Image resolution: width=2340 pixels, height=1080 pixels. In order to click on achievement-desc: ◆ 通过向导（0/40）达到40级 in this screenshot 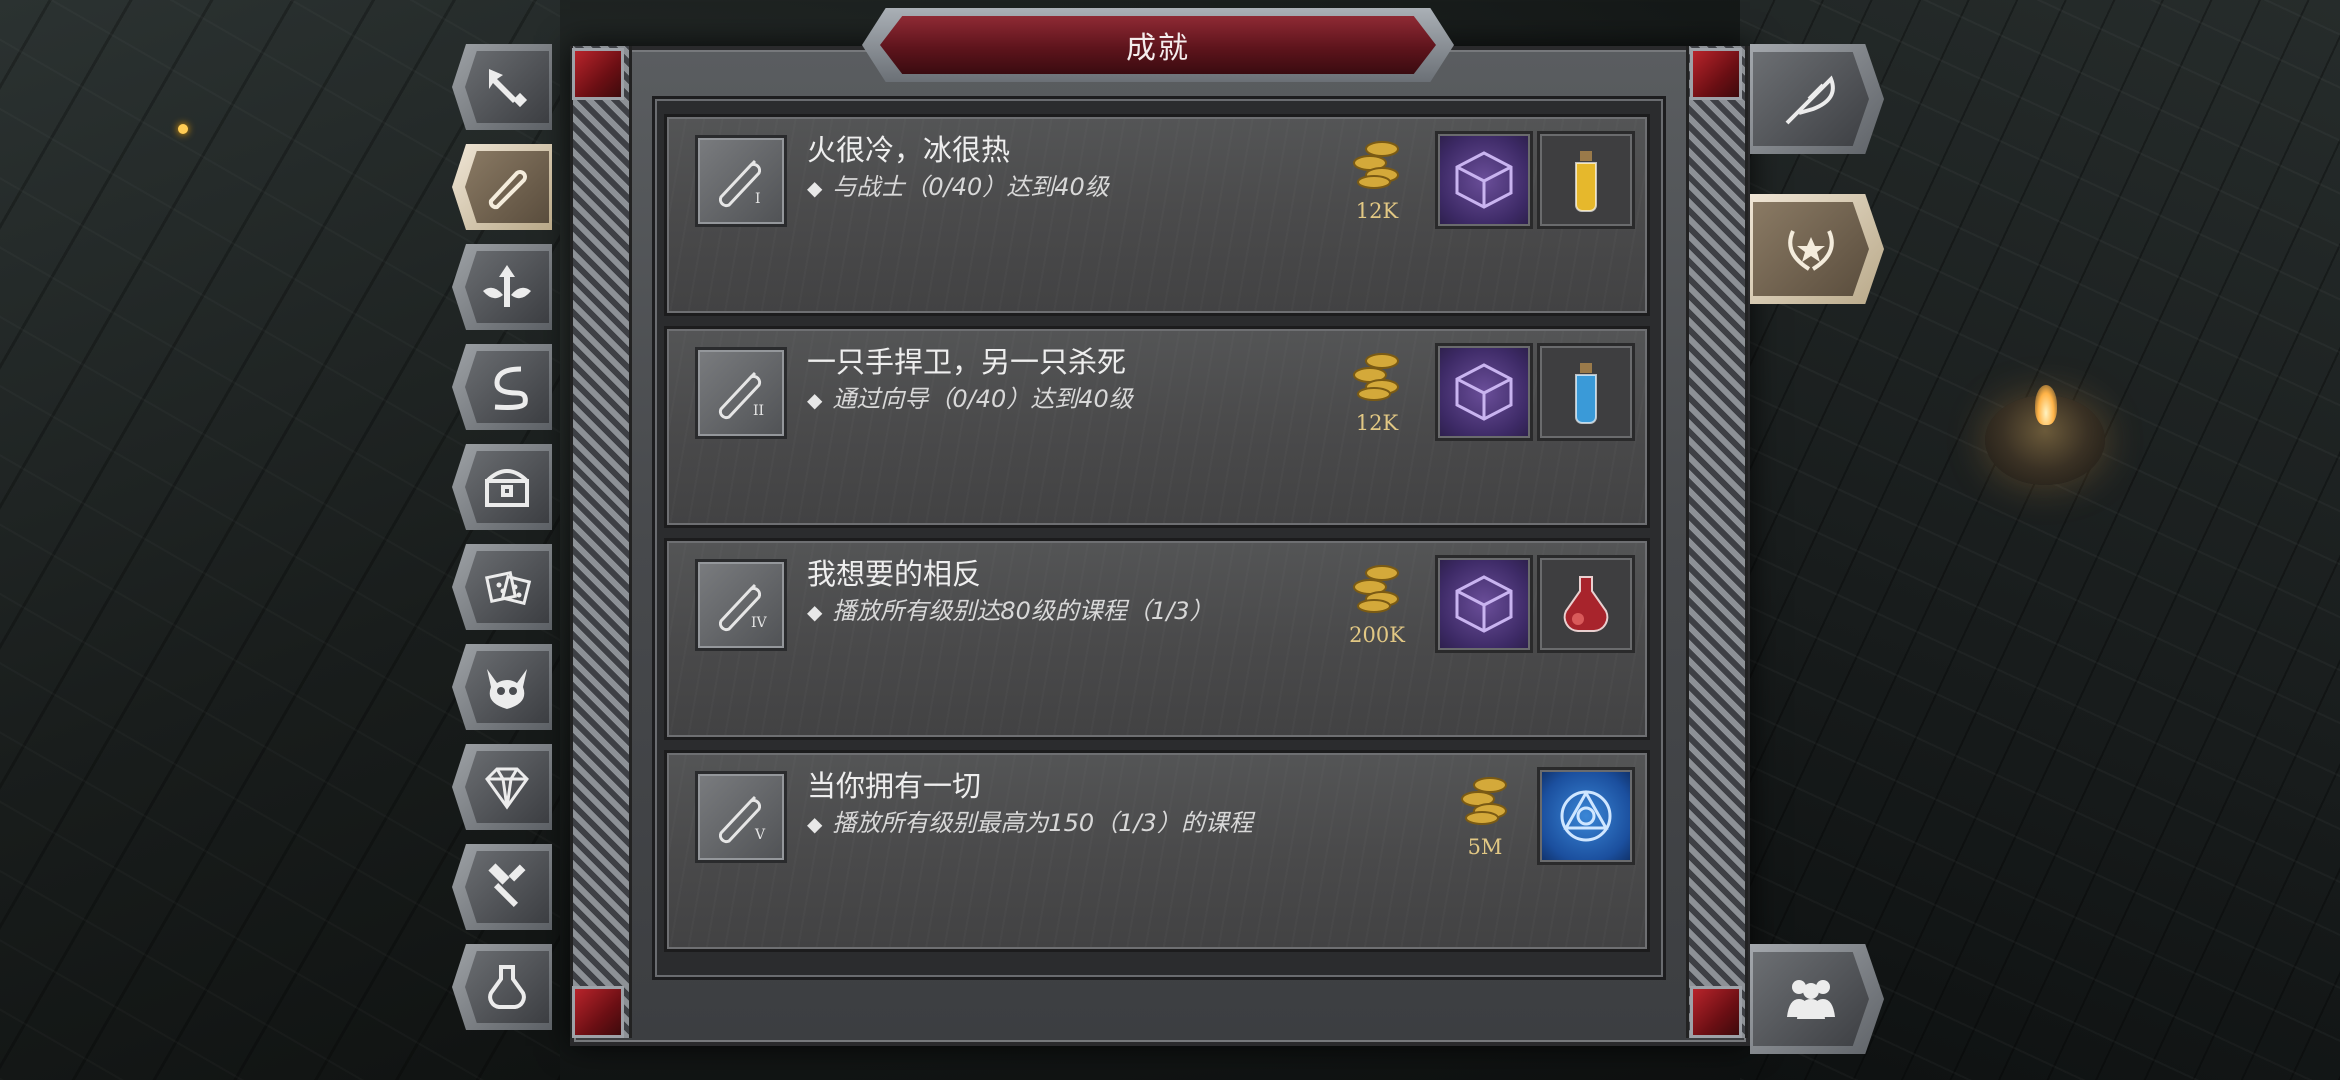, I will do `click(970, 399)`.